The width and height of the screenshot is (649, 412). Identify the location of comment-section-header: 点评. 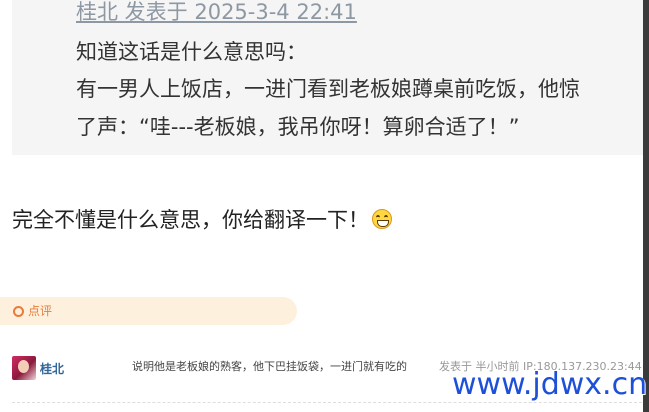
(148, 311).